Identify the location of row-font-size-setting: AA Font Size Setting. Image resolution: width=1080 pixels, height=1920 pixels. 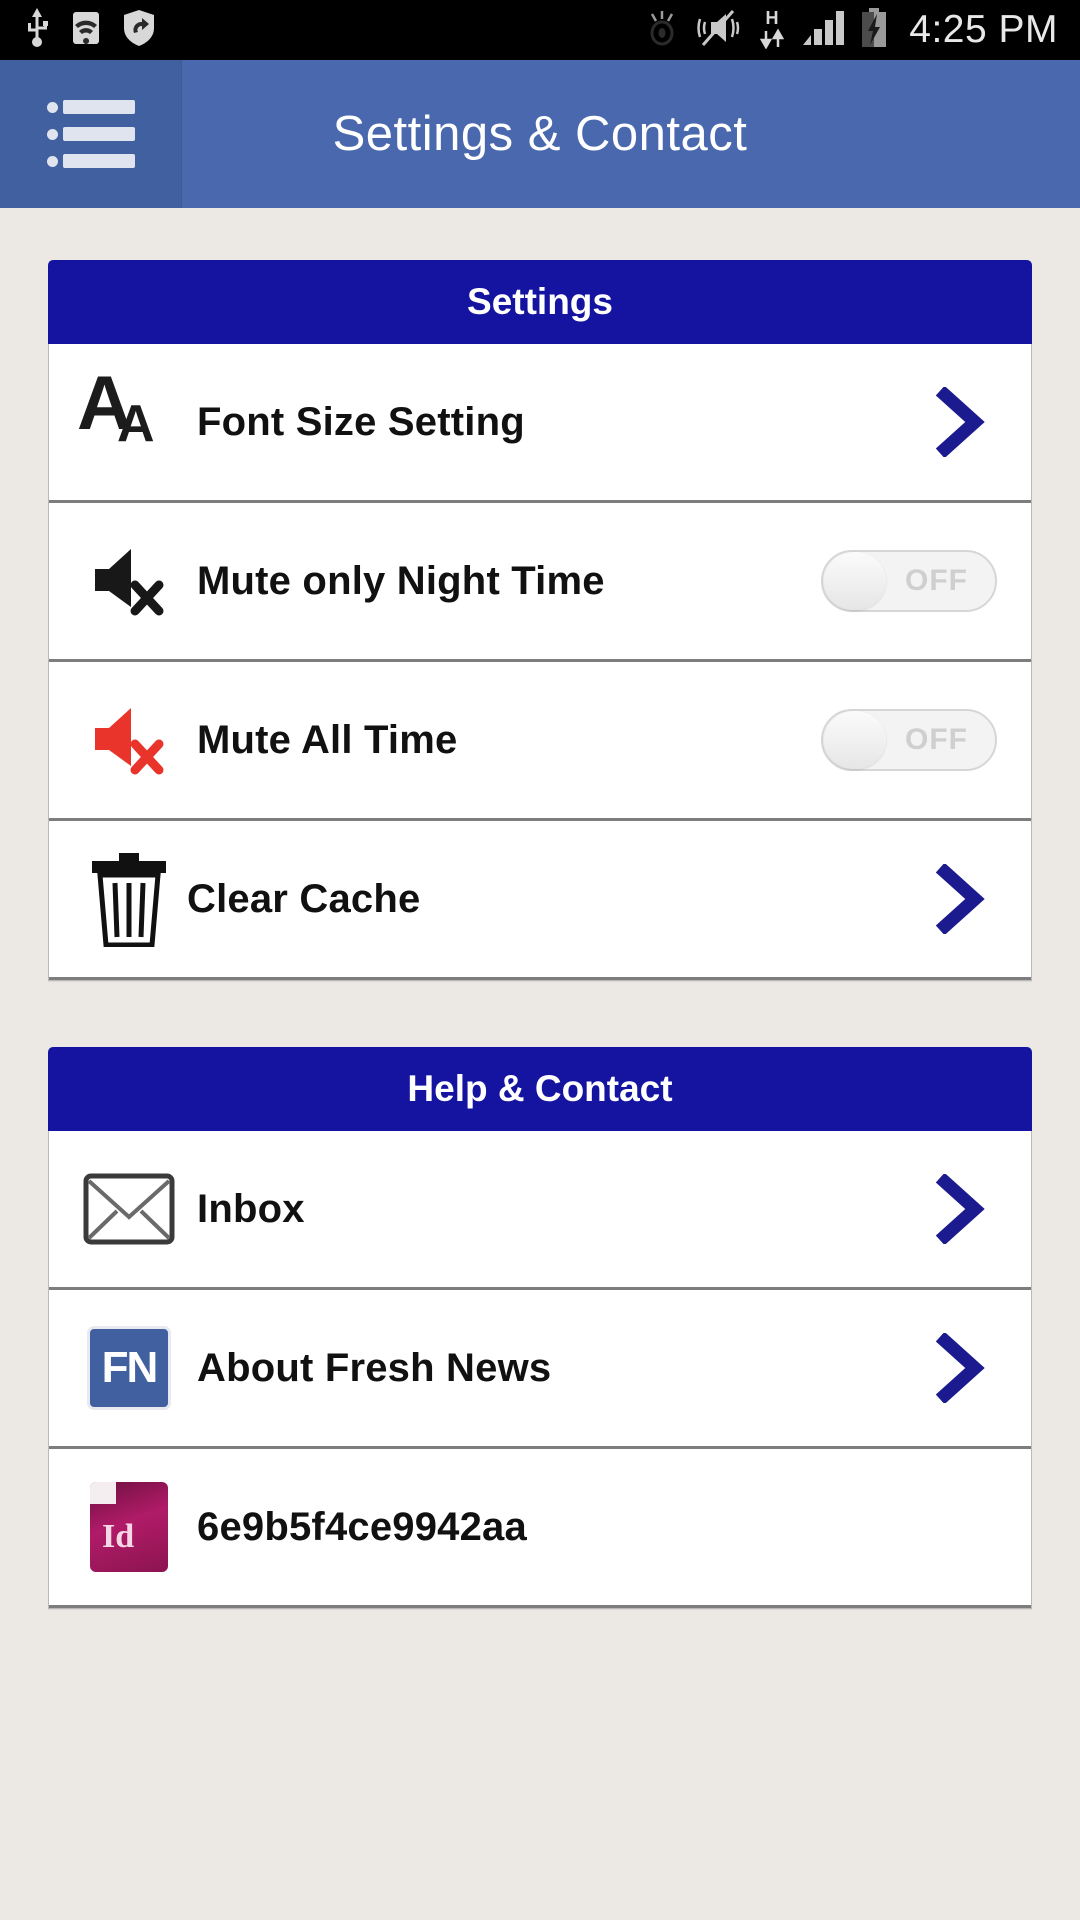
(540, 423).